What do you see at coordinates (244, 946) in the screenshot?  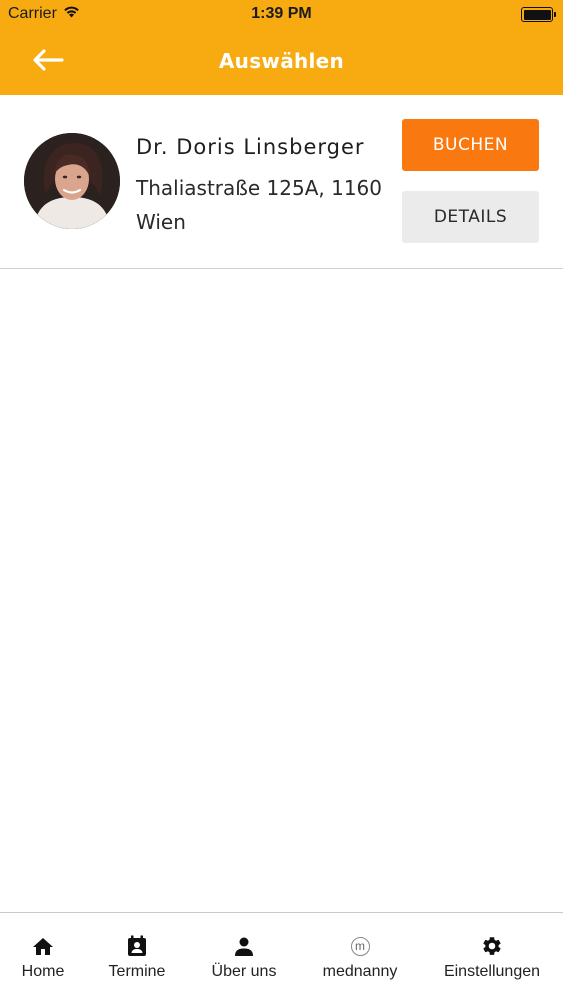 I see `person-icon` at bounding box center [244, 946].